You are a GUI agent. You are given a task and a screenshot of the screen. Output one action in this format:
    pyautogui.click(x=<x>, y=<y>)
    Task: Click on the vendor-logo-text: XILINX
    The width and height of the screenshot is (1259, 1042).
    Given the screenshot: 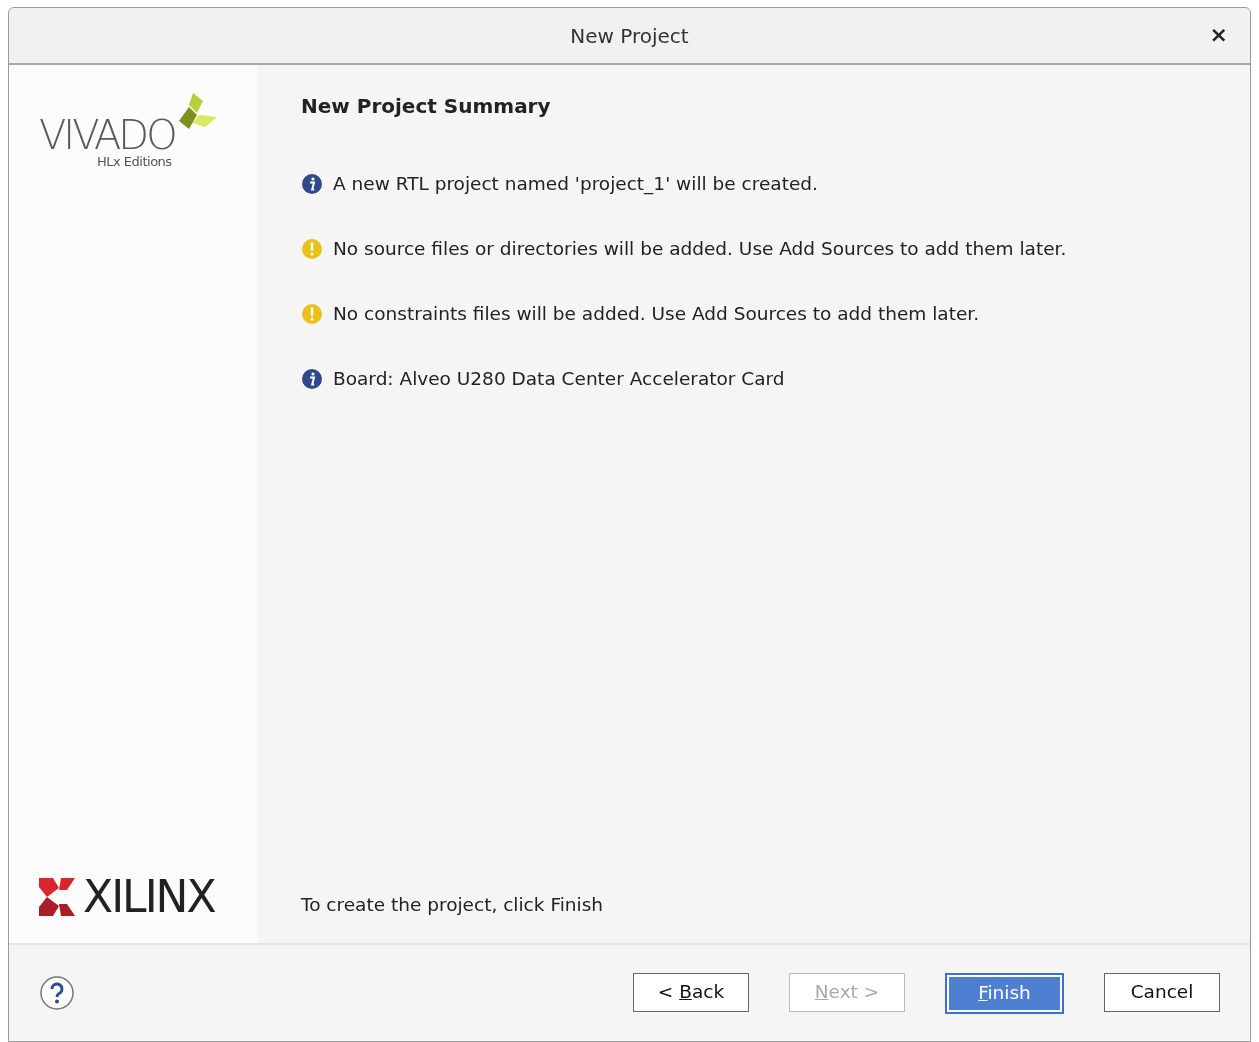 What is the action you would take?
    pyautogui.click(x=149, y=897)
    